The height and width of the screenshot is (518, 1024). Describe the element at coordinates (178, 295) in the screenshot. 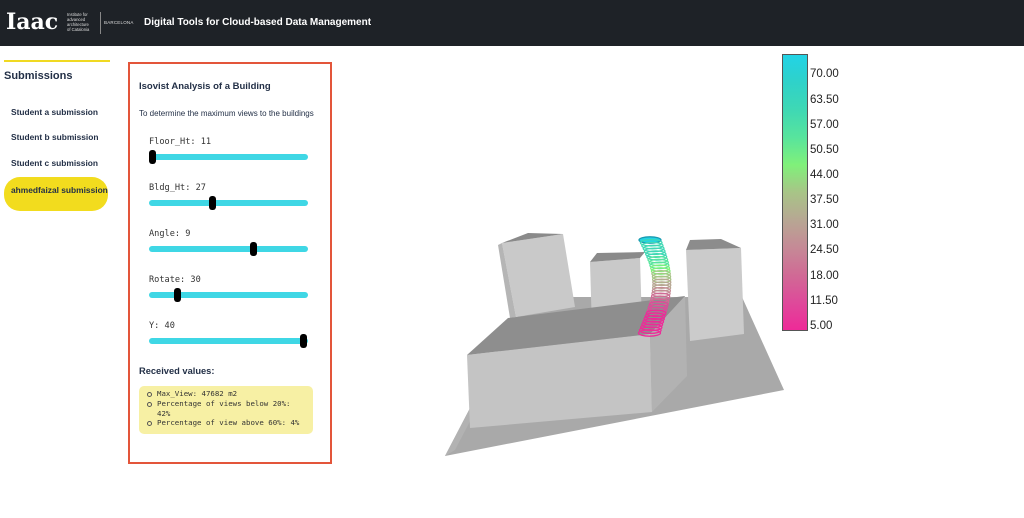

I see `rotate-slider-thumb` at that location.